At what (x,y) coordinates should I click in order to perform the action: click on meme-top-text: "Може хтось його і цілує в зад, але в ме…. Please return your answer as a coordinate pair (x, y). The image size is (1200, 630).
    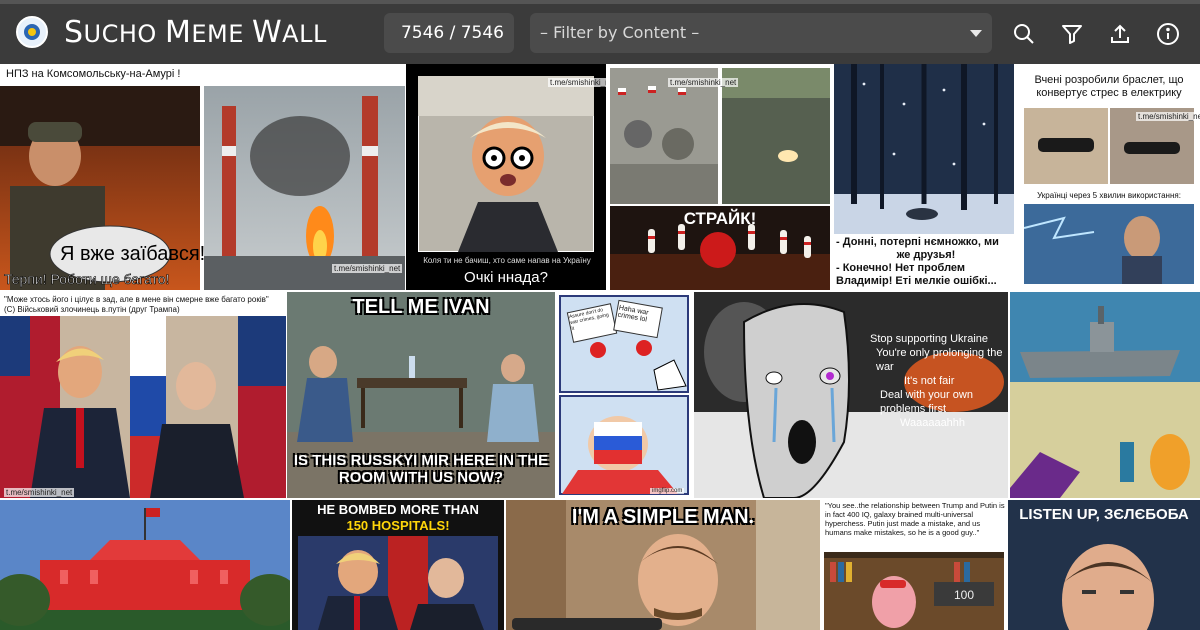
    Looking at the image, I should click on (136, 304).